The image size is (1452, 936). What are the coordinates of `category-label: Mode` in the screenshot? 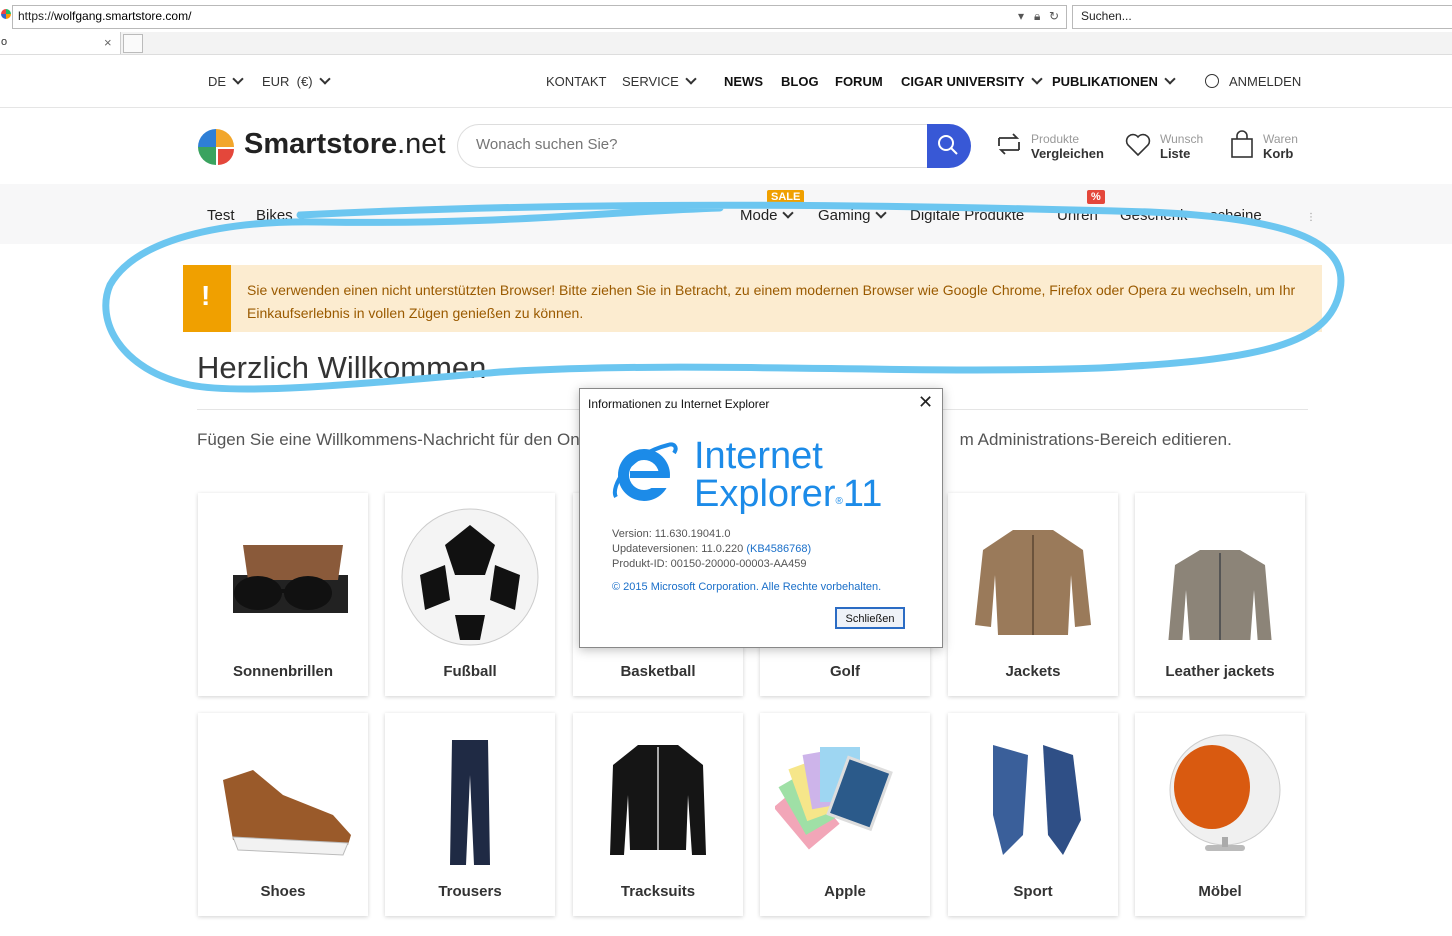 It's located at (759, 215).